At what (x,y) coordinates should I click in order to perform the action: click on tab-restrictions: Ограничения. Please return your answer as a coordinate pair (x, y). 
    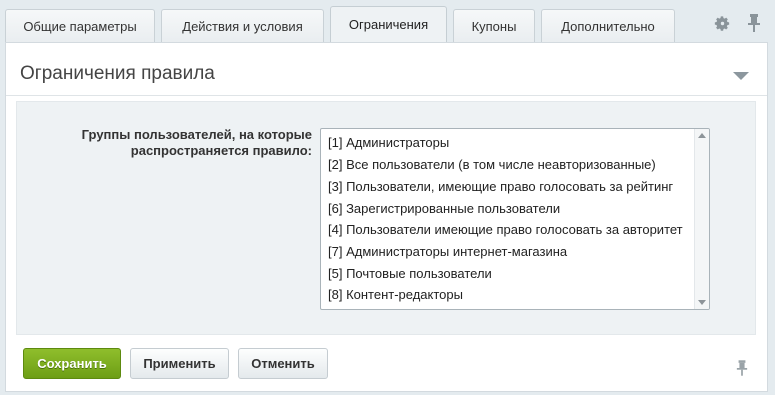
    Looking at the image, I should click on (388, 24).